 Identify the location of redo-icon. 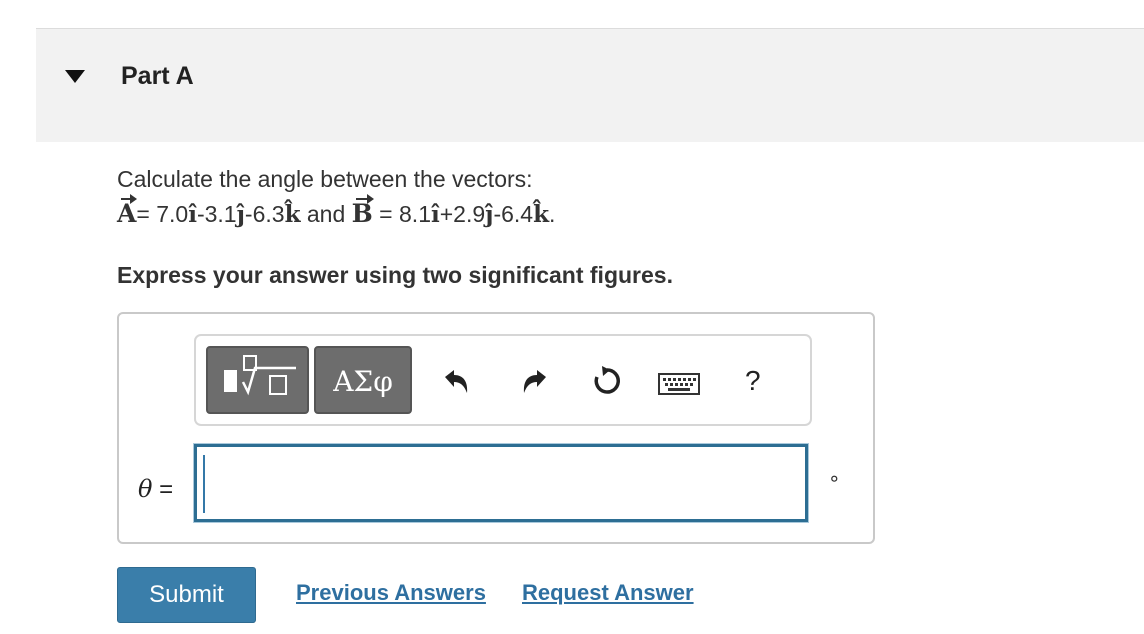
(535, 382).